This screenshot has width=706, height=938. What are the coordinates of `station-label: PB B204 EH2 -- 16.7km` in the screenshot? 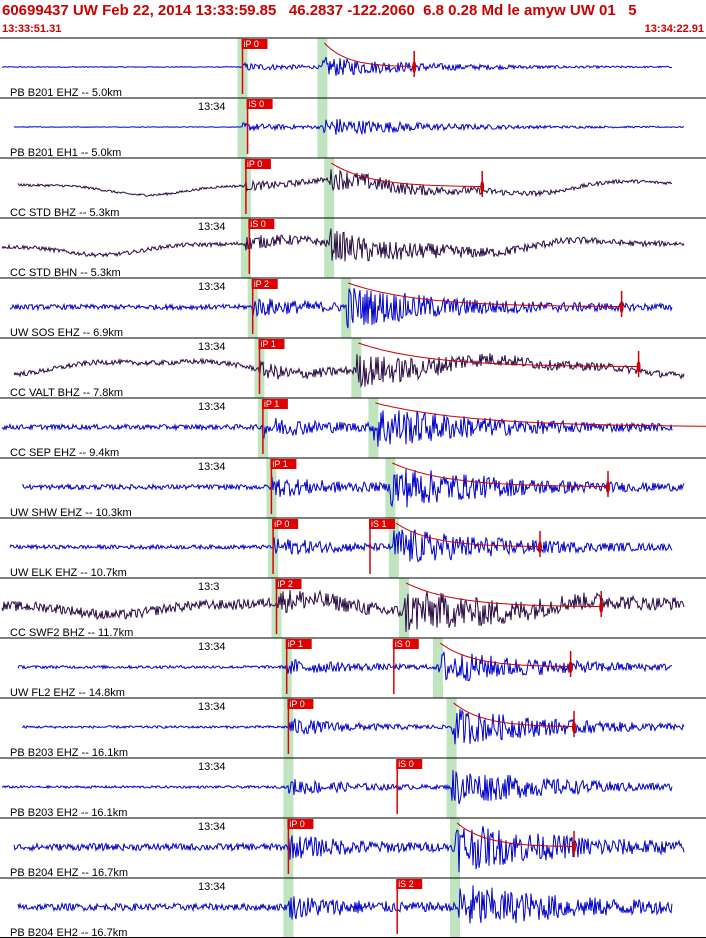 It's located at (68, 932).